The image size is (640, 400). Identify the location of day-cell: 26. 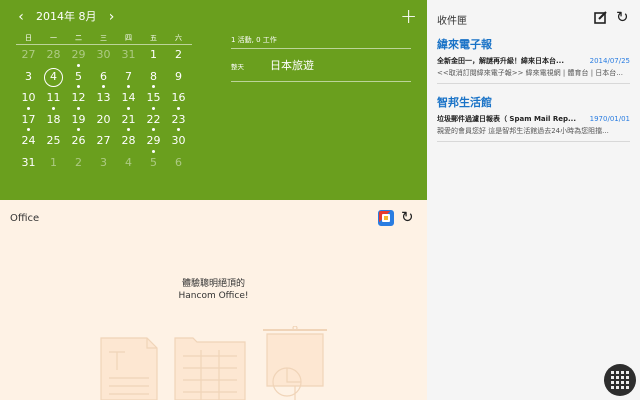
(78, 142).